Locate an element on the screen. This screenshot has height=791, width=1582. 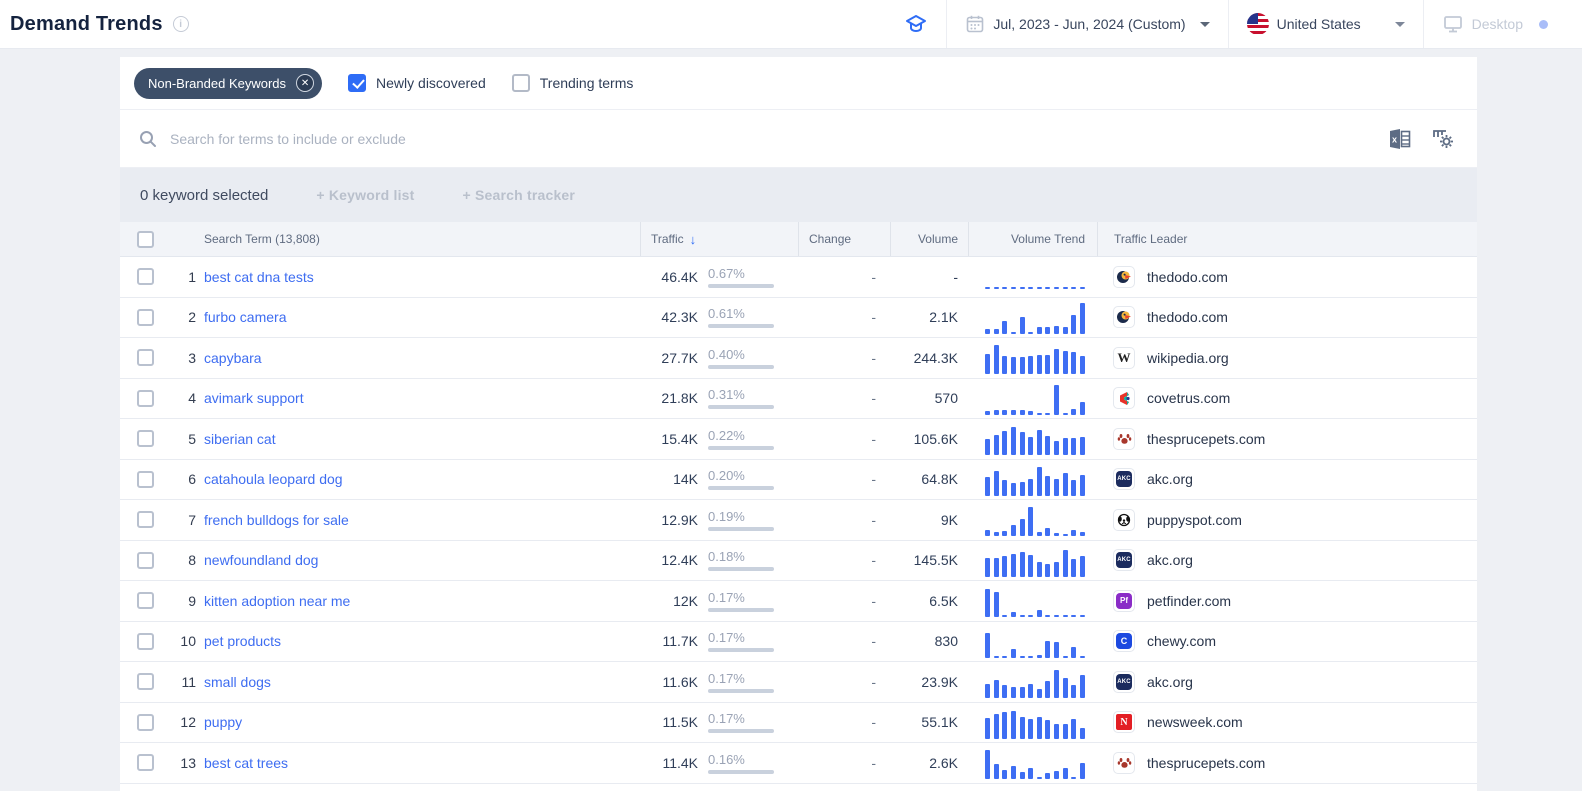
info-icon: i is located at coordinates (180, 24).